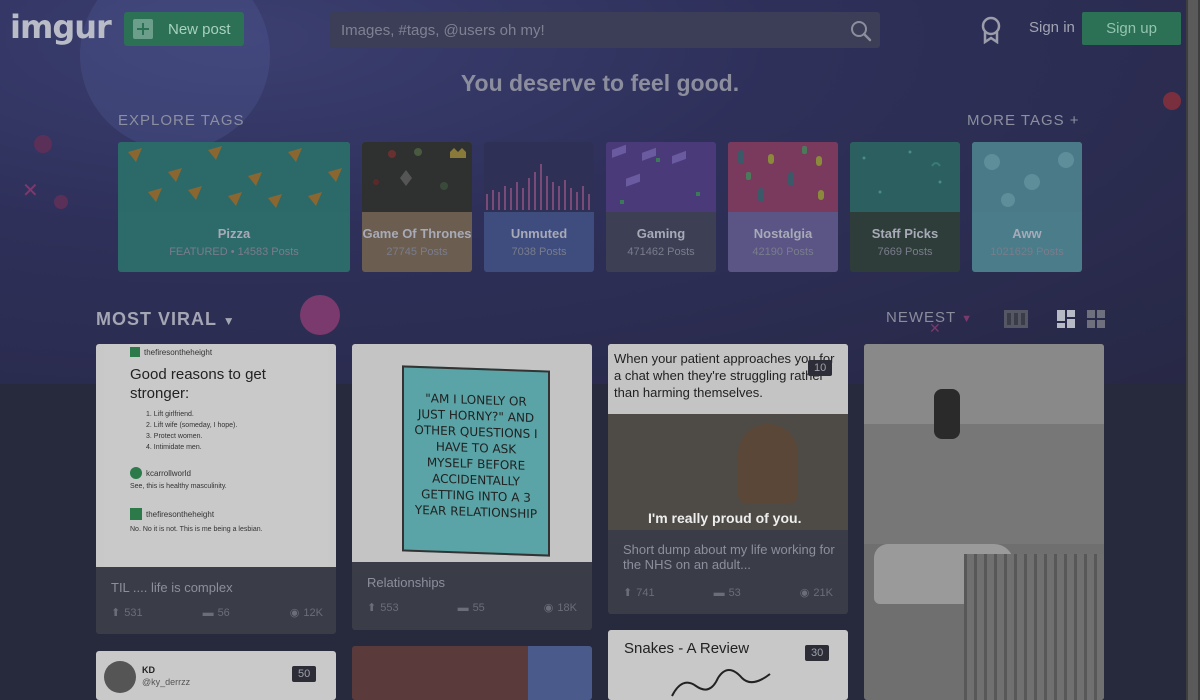  I want to click on views-stat: ◉ 12K, so click(306, 613).